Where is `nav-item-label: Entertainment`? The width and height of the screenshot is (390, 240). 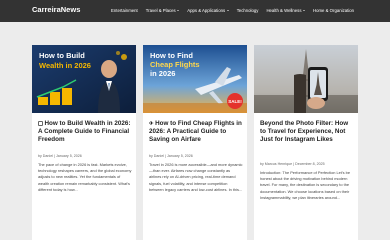
nav-item-label: Entertainment is located at coordinates (124, 10).